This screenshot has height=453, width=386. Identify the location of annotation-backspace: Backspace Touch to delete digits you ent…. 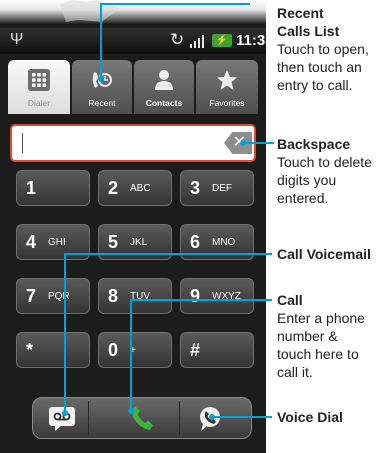
(324, 171).